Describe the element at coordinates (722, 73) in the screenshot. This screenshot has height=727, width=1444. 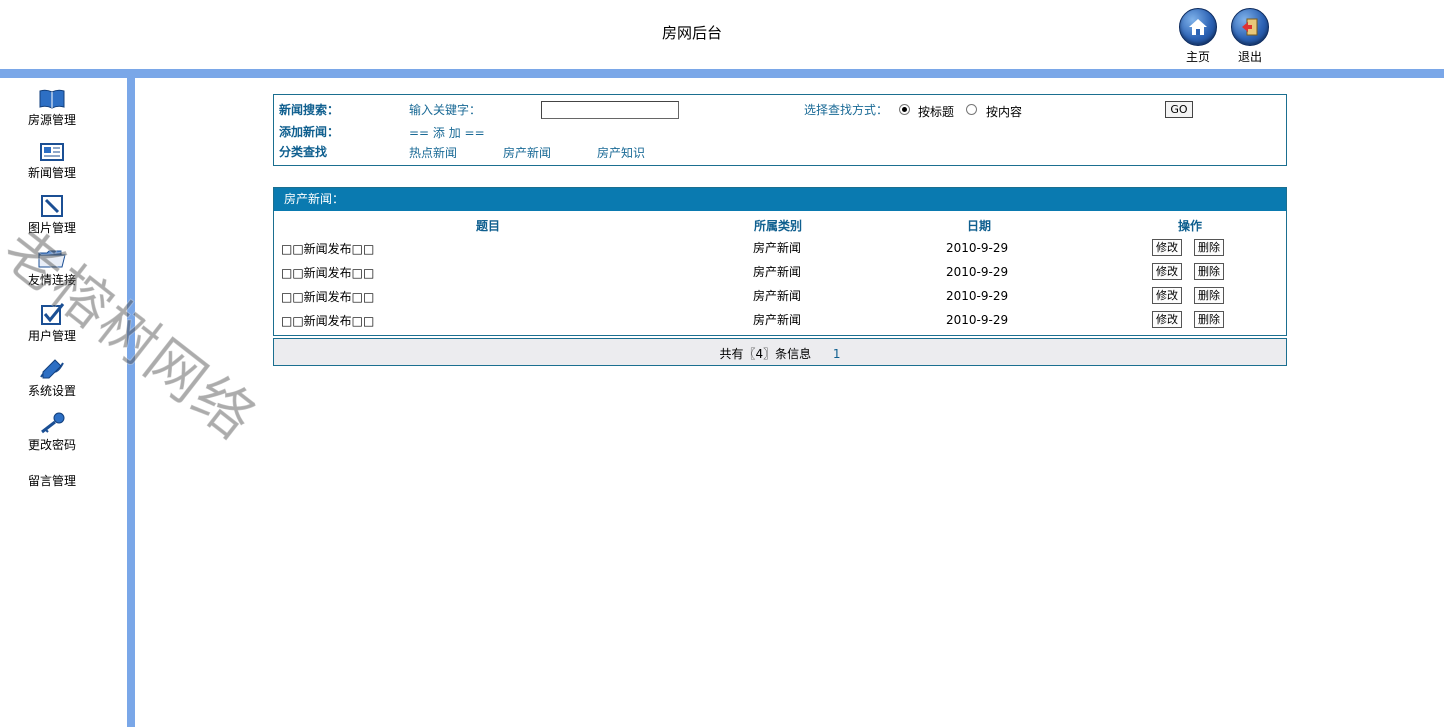
I see `top-divider-bar` at that location.